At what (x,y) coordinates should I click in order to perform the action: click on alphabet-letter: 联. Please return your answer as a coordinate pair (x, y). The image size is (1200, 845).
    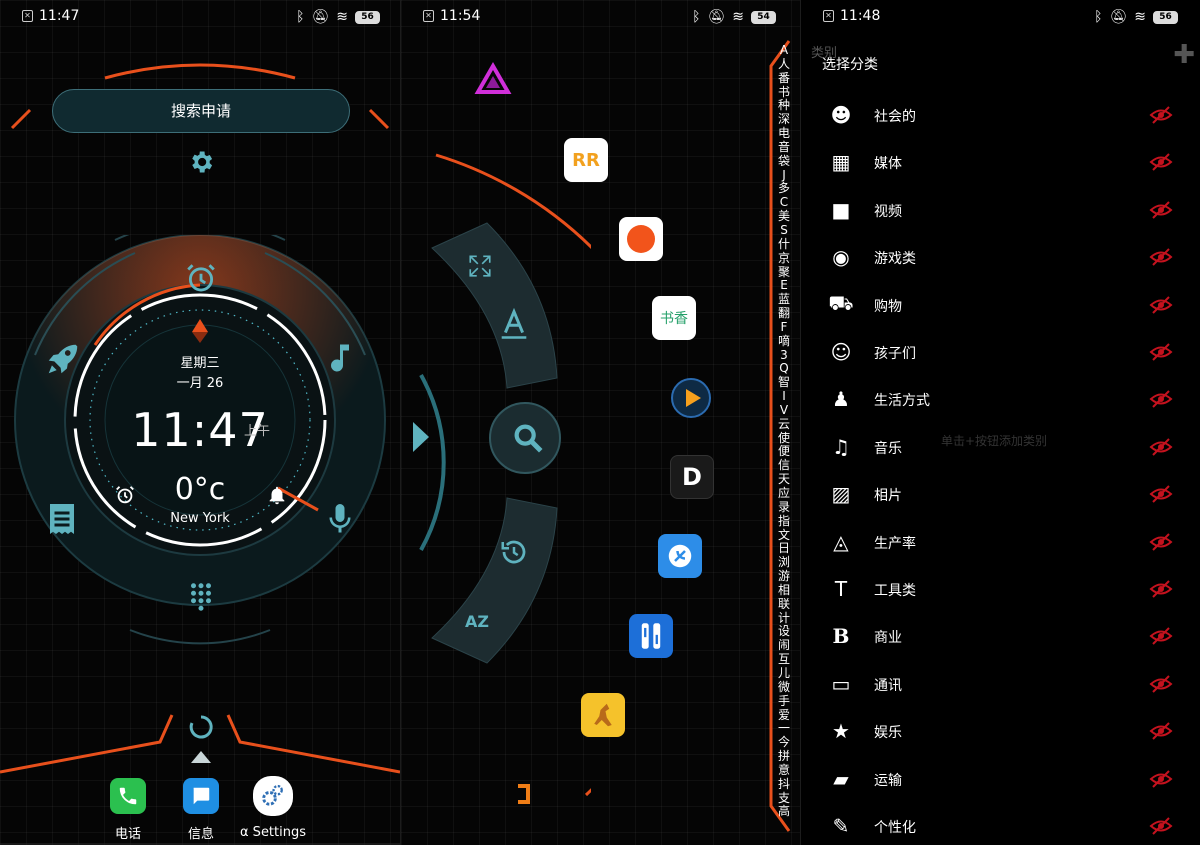
    Looking at the image, I should click on (784, 604).